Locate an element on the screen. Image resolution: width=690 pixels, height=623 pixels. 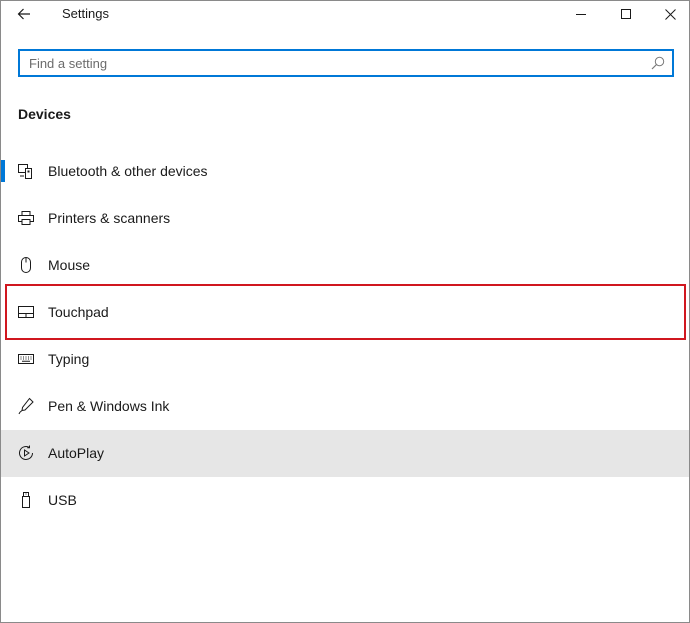
nav-item-usb: USB is located at coordinates (345, 500).